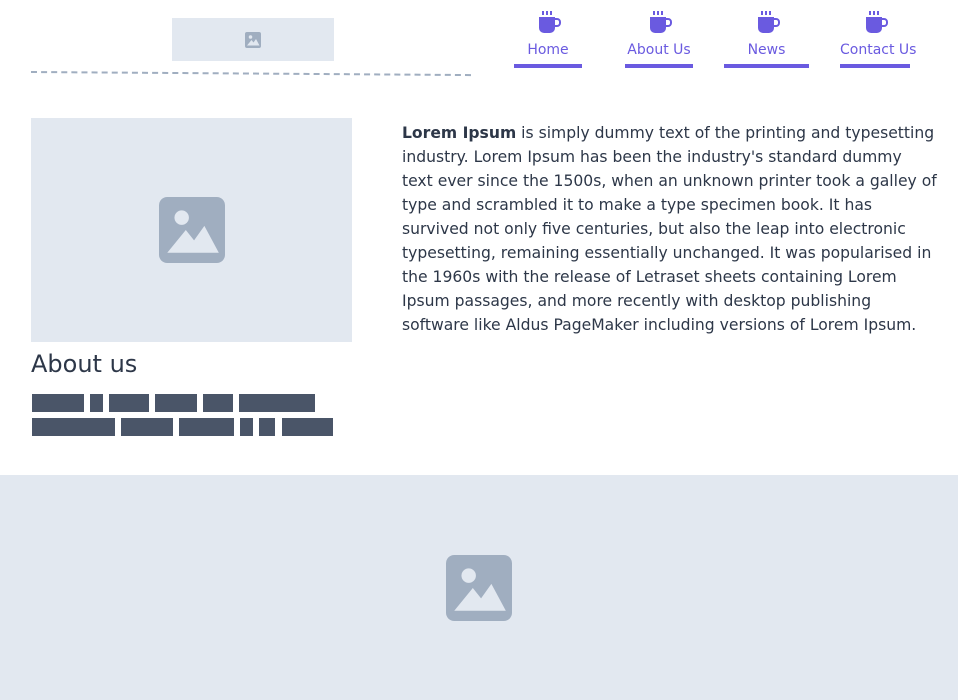 This screenshot has height=700, width=958. I want to click on redacted-text-placeholder, so click(192, 418).